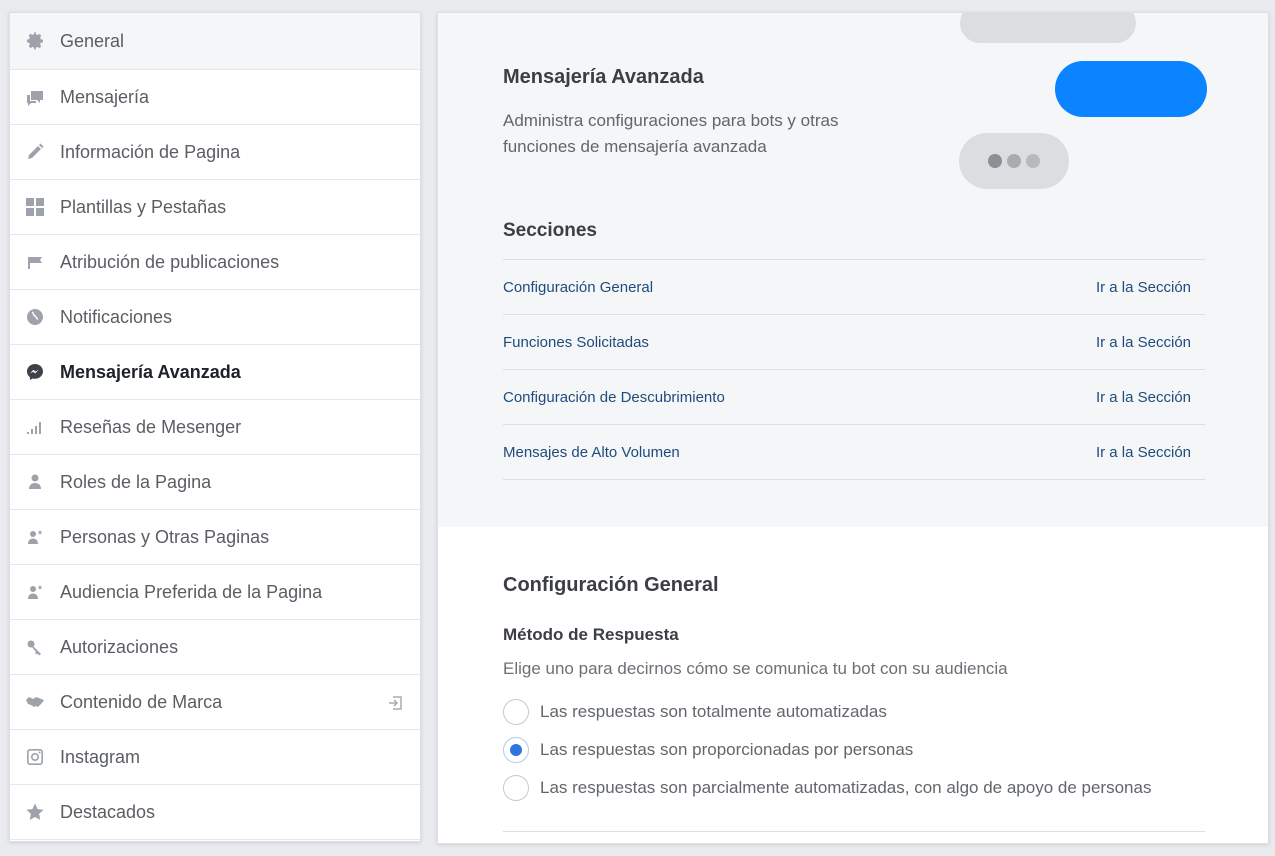 The height and width of the screenshot is (856, 1275). I want to click on sidebar-item-label: Destacados, so click(108, 811).